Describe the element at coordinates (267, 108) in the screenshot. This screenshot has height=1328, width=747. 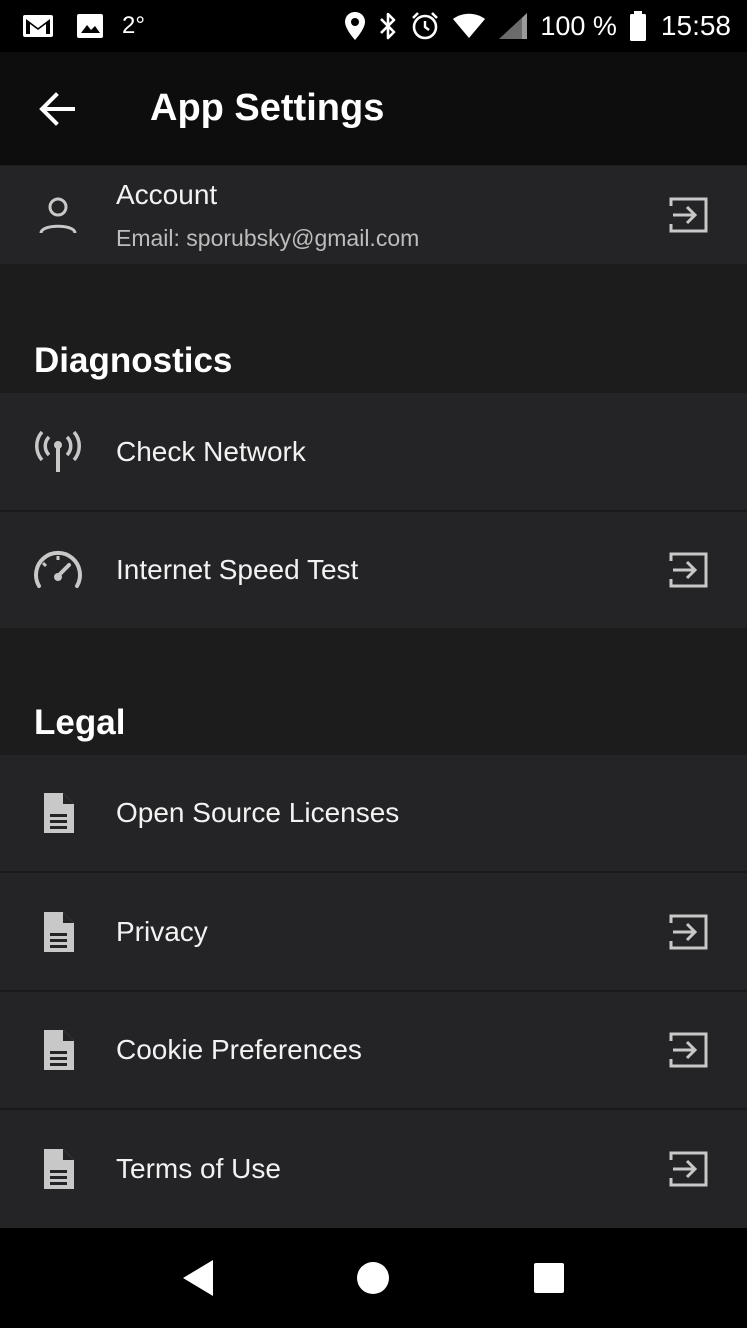
I see `page-title: App Settings` at that location.